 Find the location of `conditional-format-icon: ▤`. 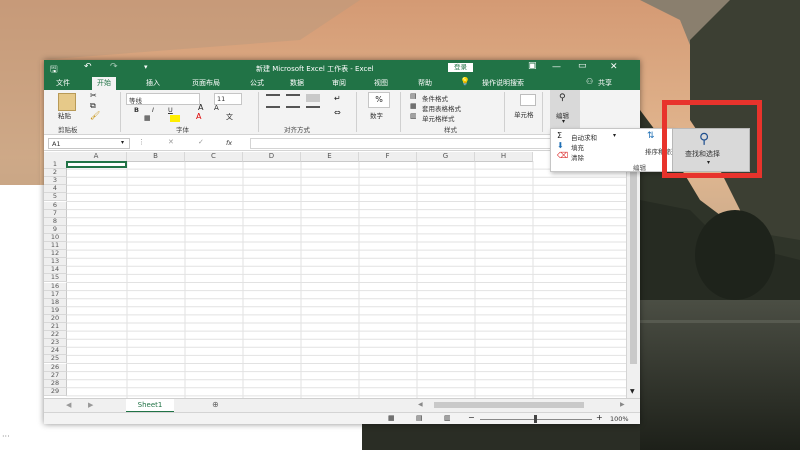

conditional-format-icon: ▤ is located at coordinates (413, 96).